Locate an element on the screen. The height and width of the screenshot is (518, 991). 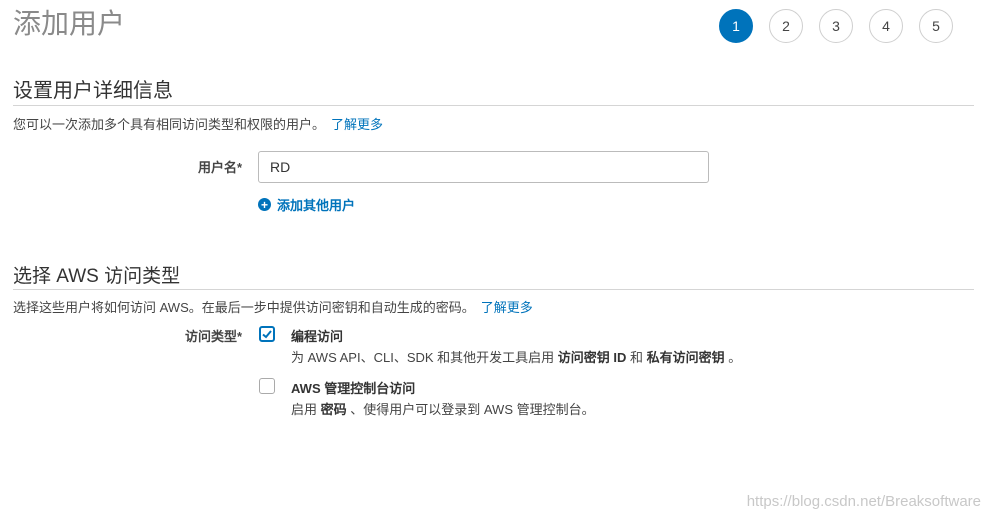
user-details-description: 您可以一次添加多个具有相同访问类型和权限的用户。 了解更多 is located at coordinates (198, 123).